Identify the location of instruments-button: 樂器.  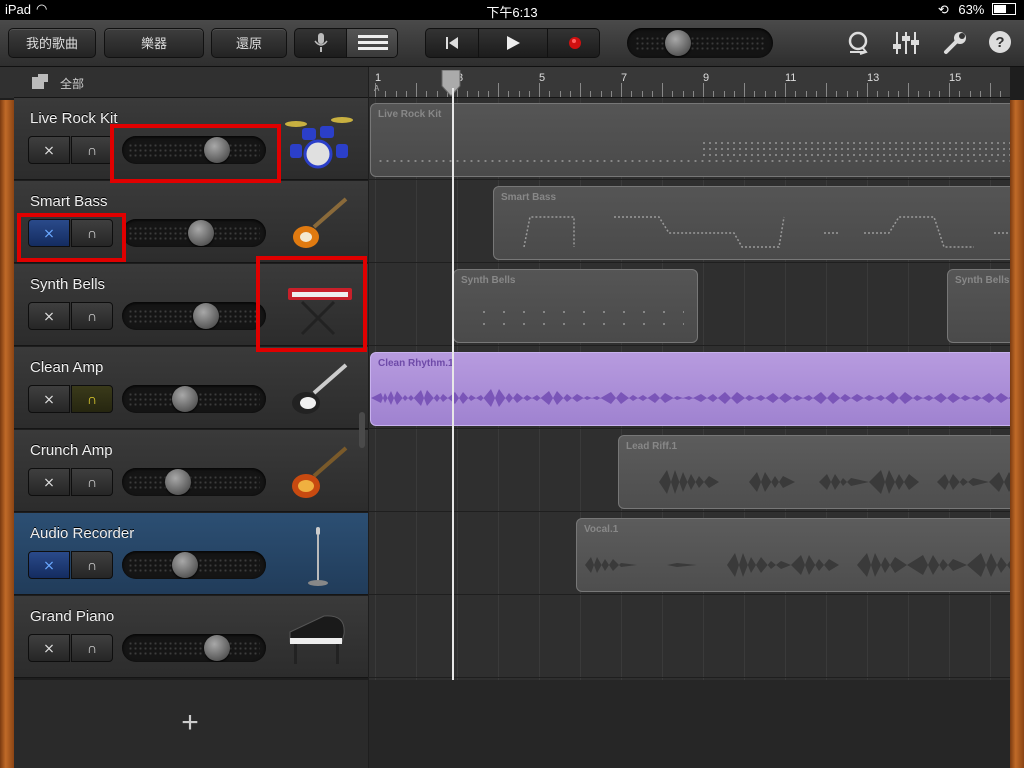
(154, 43).